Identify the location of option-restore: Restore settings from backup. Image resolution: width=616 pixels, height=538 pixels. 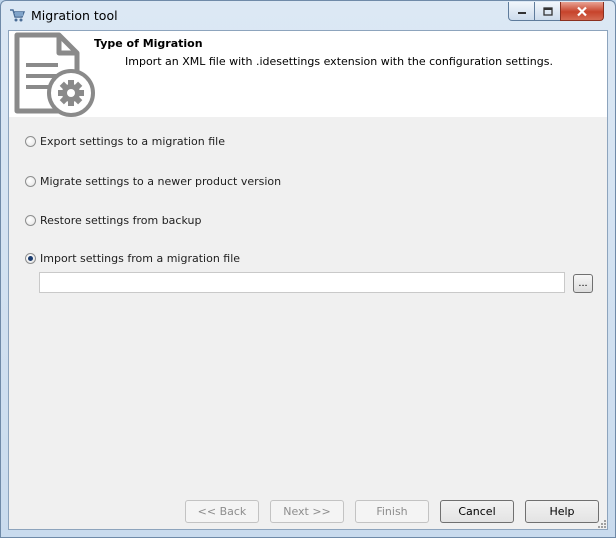
(113, 220).